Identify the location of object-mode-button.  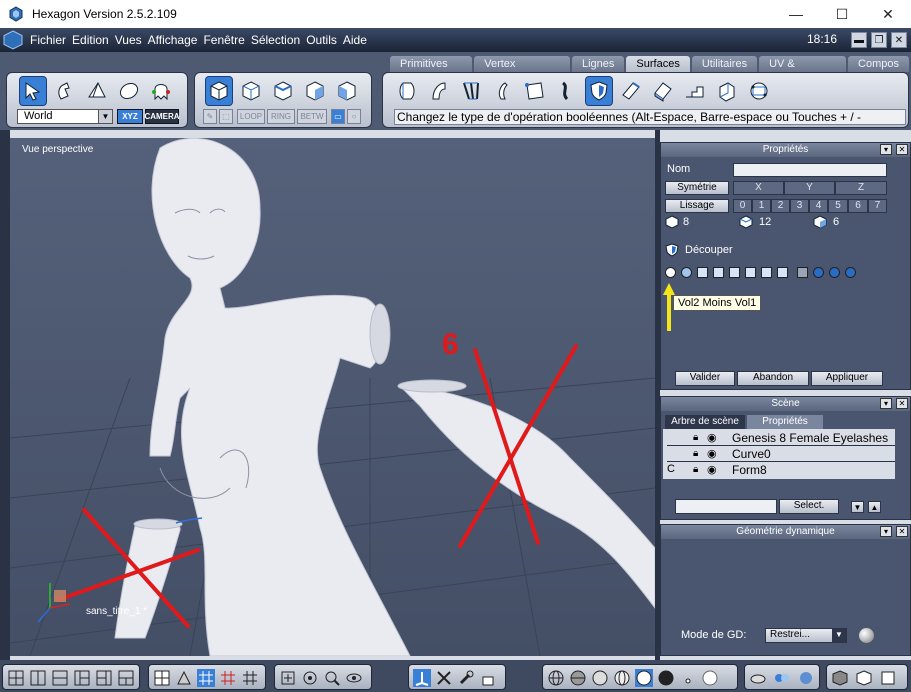
(219, 91).